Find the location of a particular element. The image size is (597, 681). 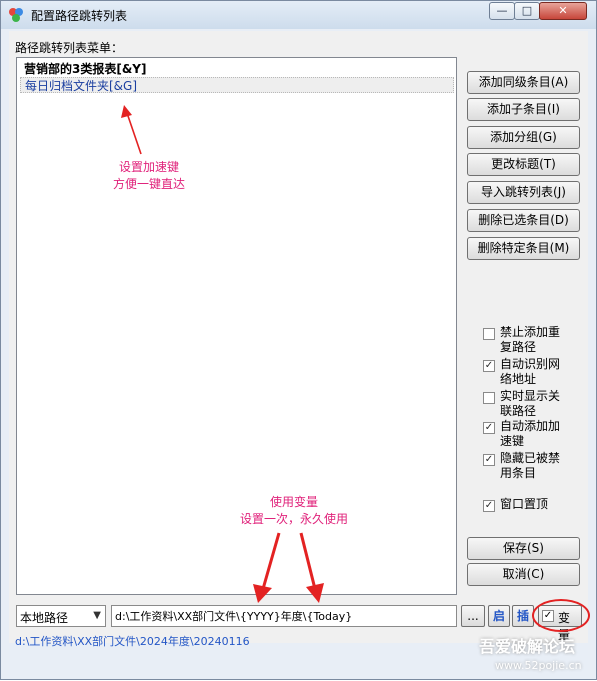

arrow-to-year-var is located at coordinates (271, 561).